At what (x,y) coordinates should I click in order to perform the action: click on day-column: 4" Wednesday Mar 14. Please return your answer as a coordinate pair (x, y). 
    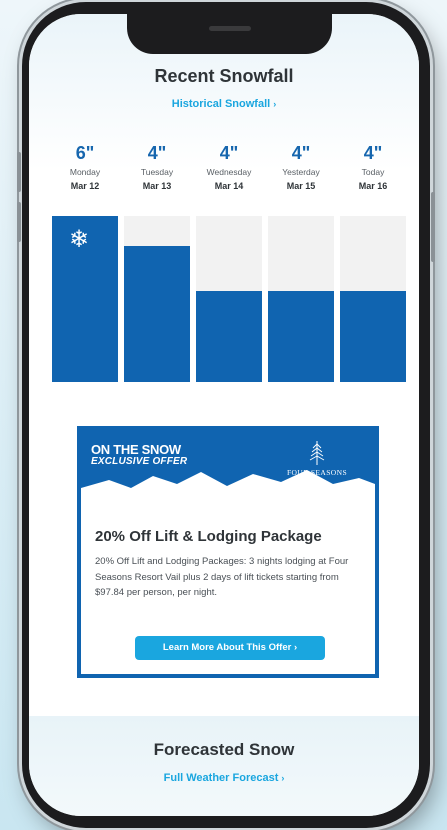
    Looking at the image, I should click on (229, 166).